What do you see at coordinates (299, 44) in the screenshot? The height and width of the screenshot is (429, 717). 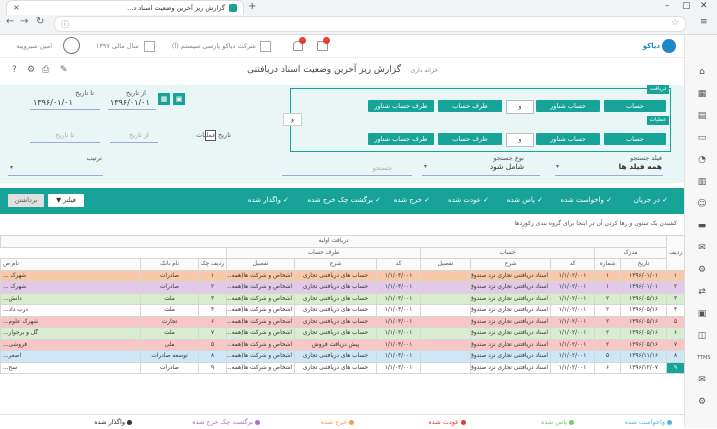 I see `notification-icon: ۰` at bounding box center [299, 44].